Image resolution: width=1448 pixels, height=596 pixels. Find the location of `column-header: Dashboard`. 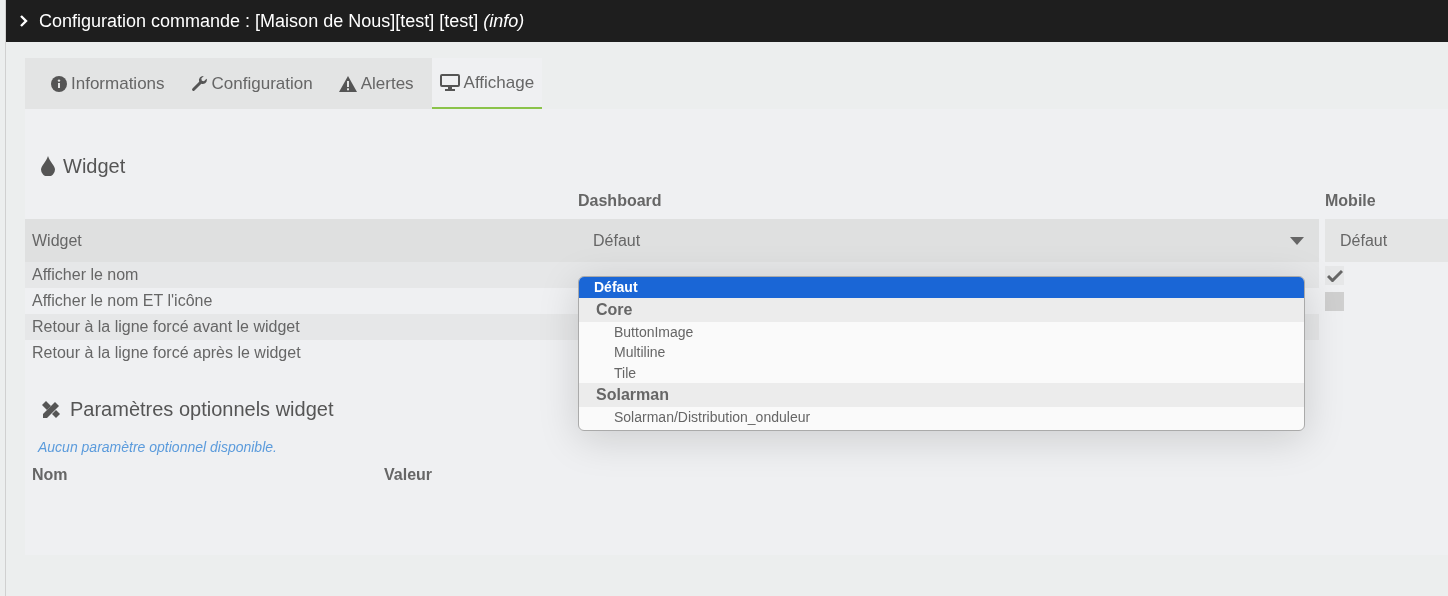

column-header: Dashboard is located at coordinates (620, 200).